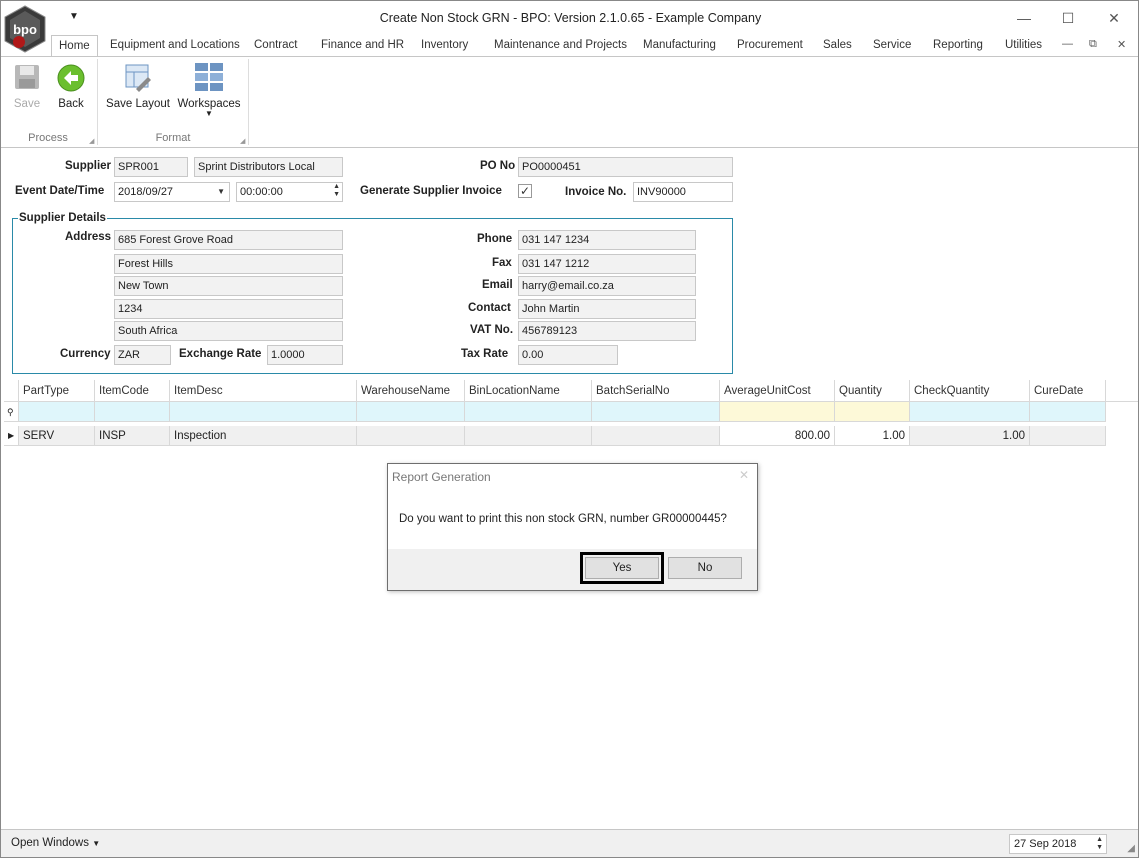 This screenshot has height=858, width=1139. What do you see at coordinates (622, 568) in the screenshot?
I see `yes-button: Yes` at bounding box center [622, 568].